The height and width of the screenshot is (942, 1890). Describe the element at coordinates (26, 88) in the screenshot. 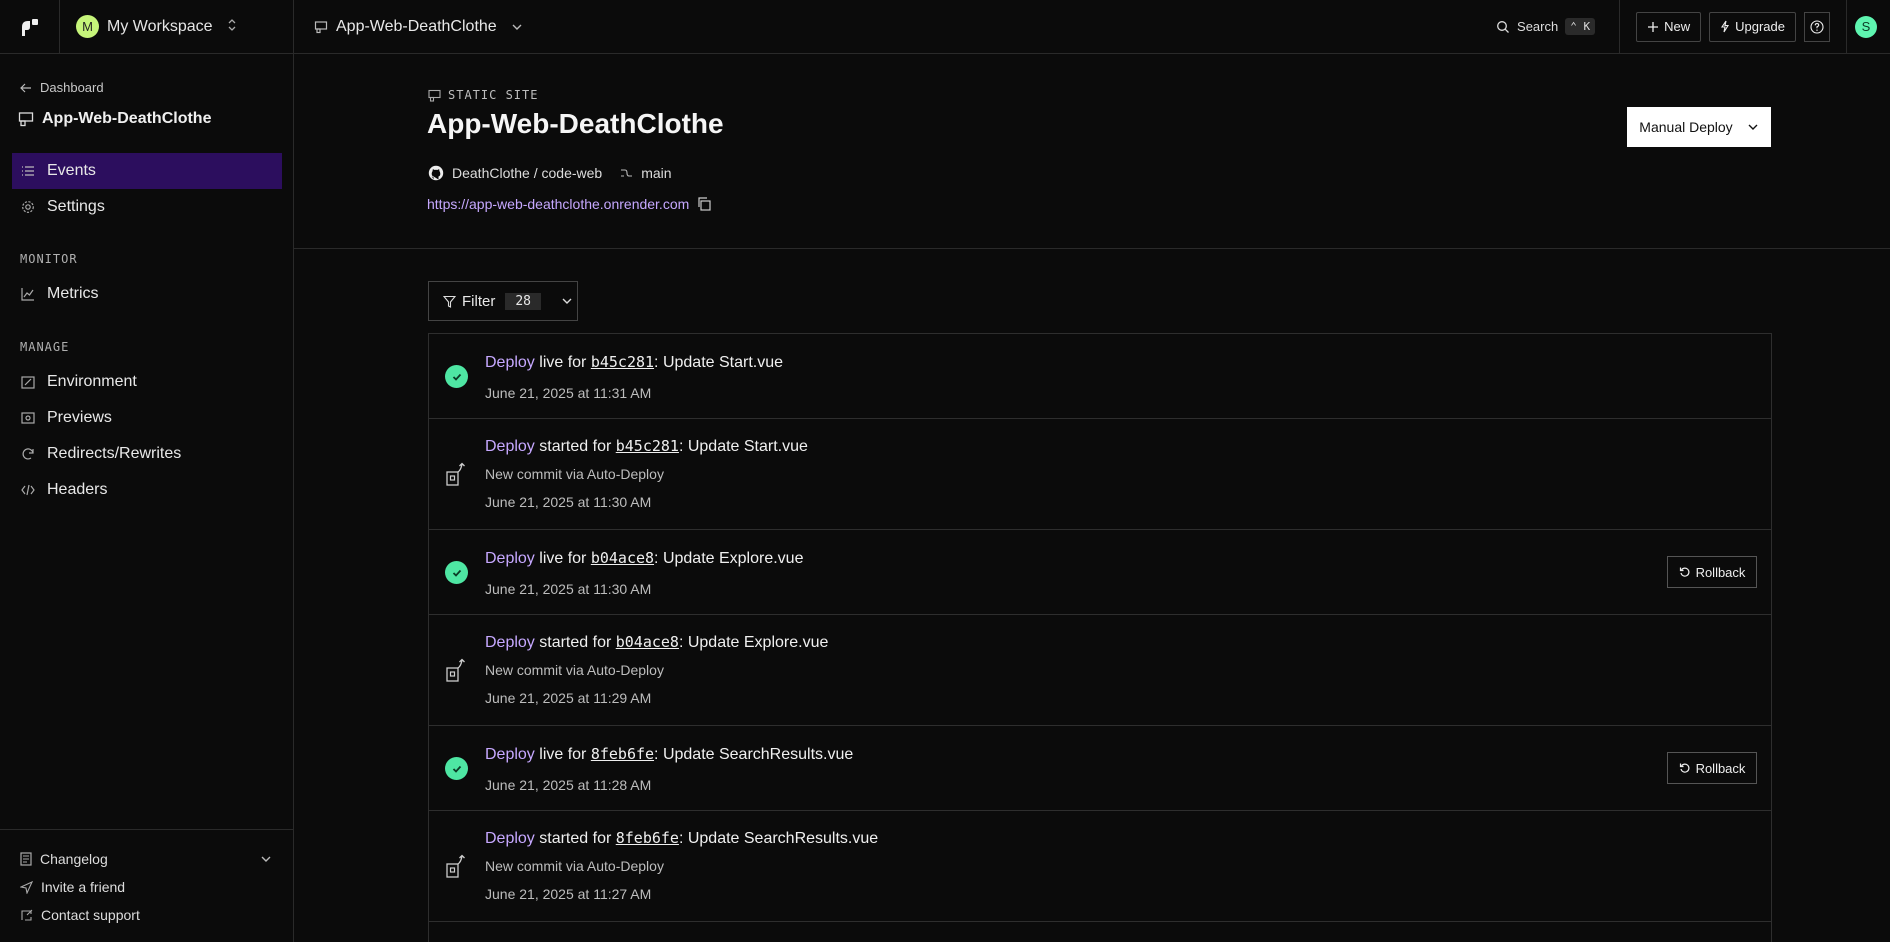

I see `arrow-left-icon` at that location.